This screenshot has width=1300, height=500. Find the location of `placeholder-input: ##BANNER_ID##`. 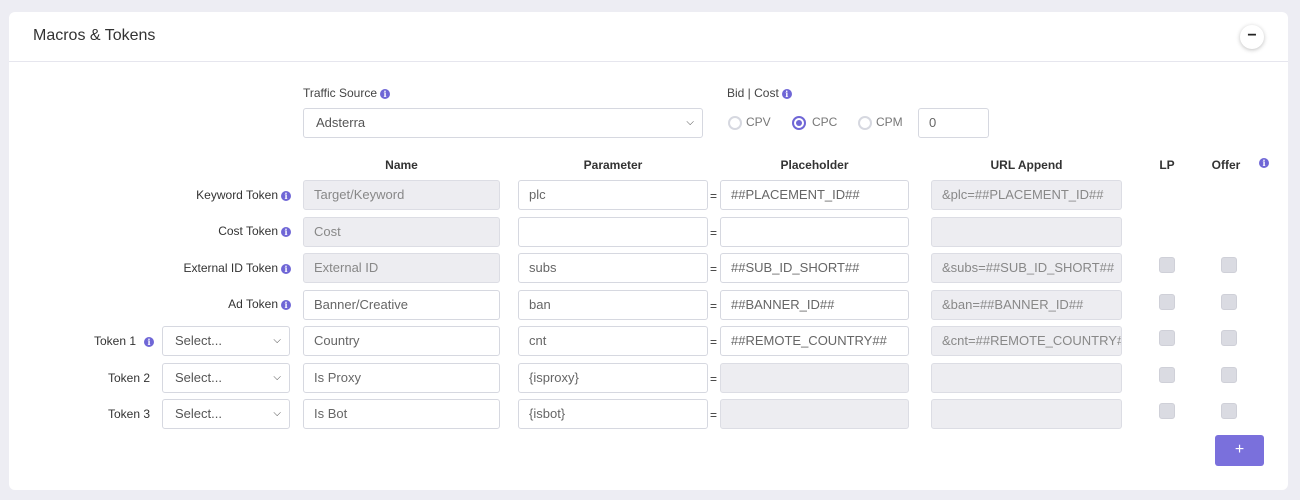

placeholder-input: ##BANNER_ID## is located at coordinates (814, 305).